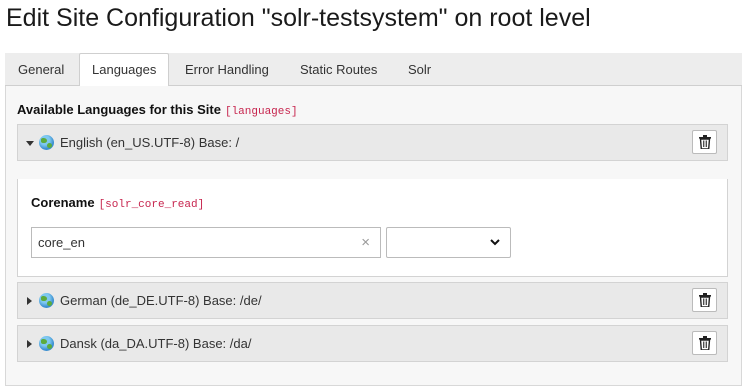 This screenshot has width=748, height=392. I want to click on language-title: German (de_DE.UTF-8) Base: /de/, so click(161, 300).